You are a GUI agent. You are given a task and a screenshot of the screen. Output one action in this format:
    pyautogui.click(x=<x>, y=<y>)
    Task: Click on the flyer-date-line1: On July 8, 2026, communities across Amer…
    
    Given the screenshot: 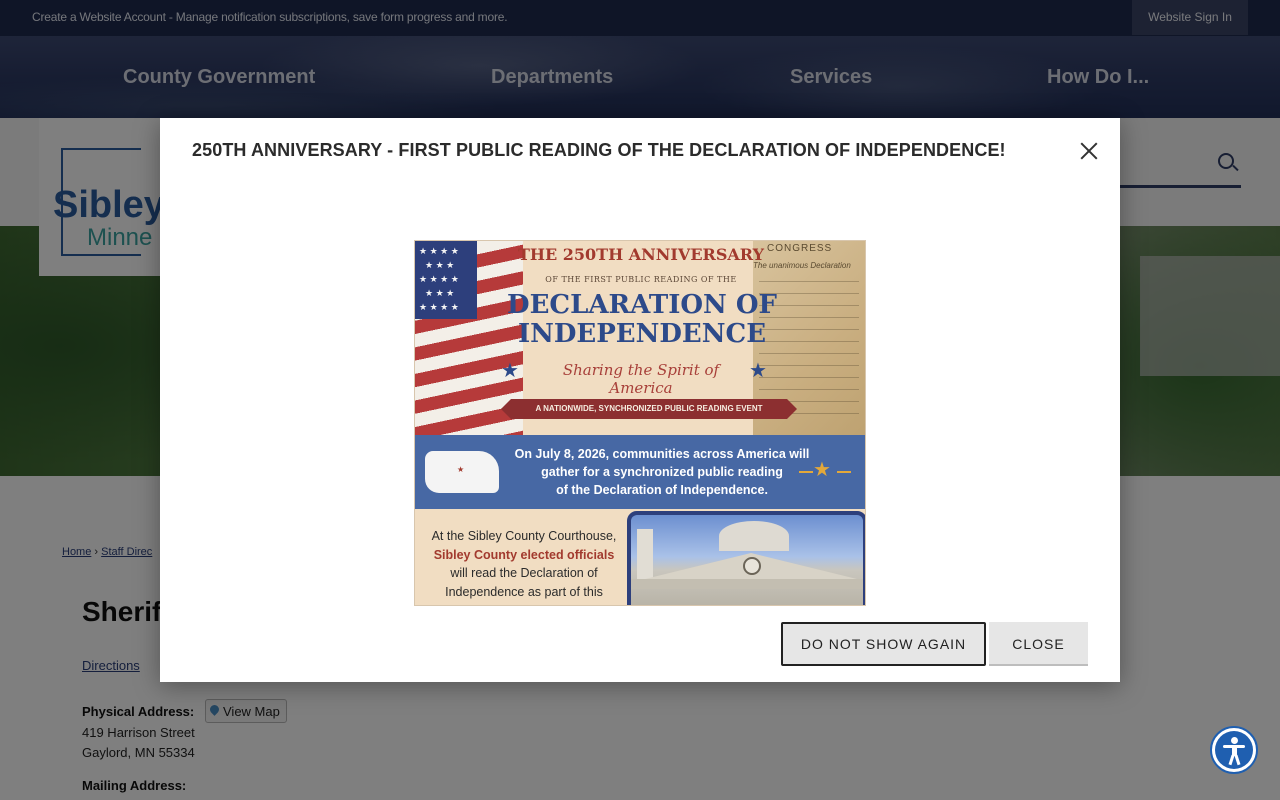 What is the action you would take?
    pyautogui.click(x=662, y=454)
    